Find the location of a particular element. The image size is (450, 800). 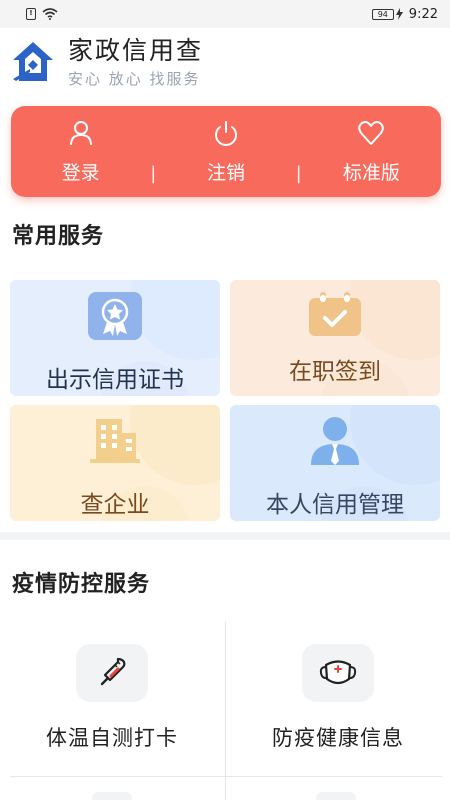

temperature-icon-box is located at coordinates (112, 673).